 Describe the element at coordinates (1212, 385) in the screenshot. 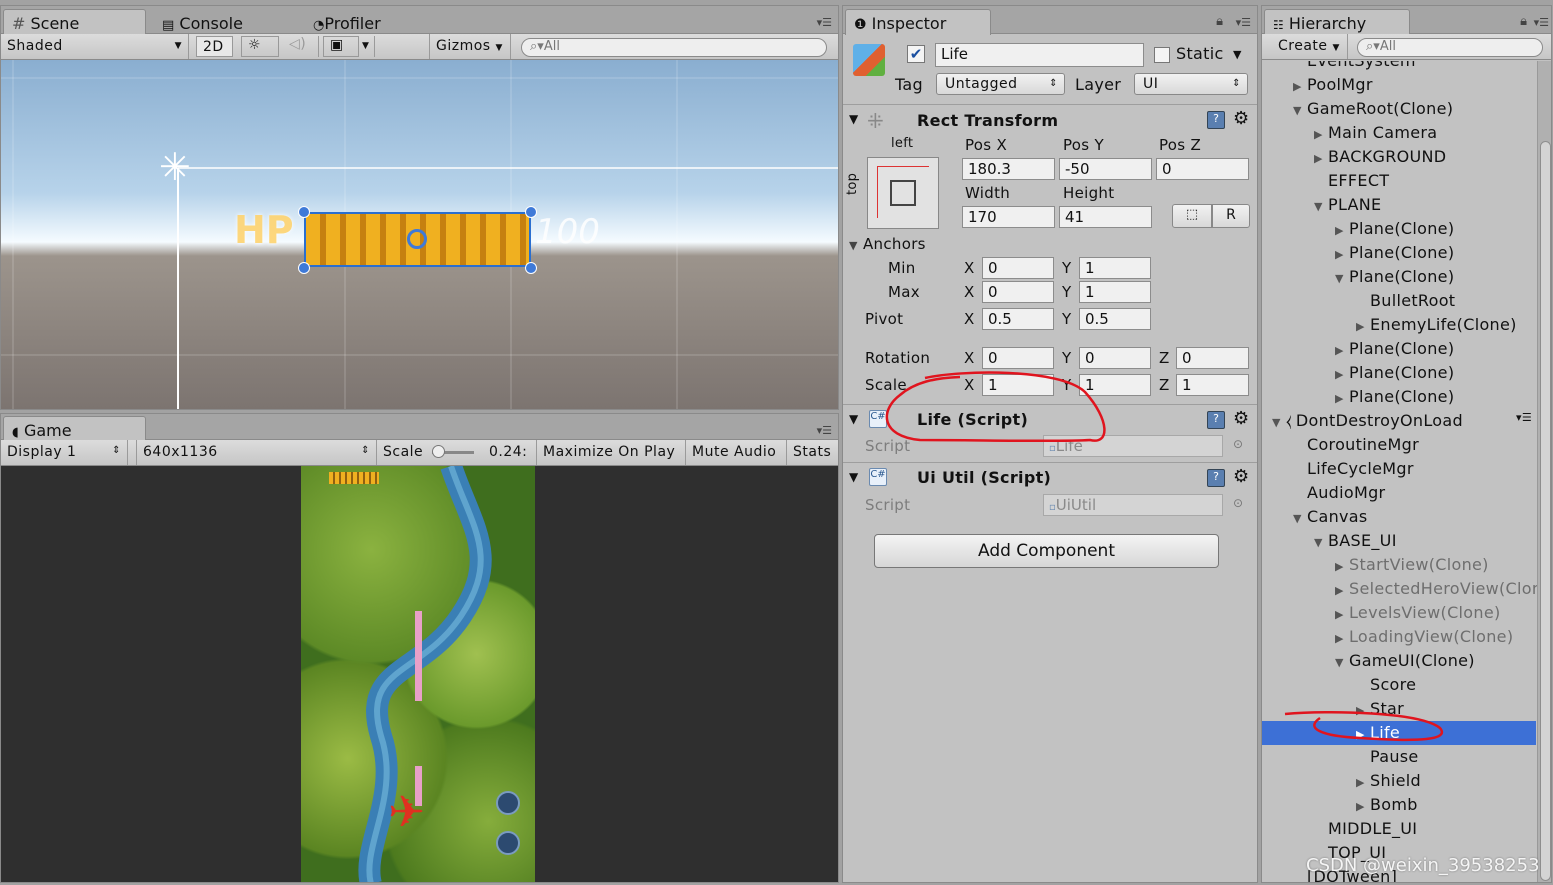

I see `scale-z-field: 1` at that location.